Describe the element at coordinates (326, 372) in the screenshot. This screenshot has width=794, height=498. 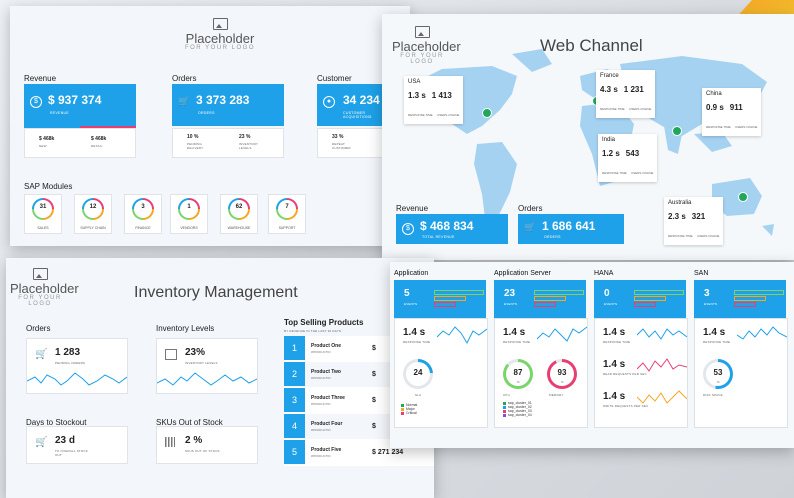
I see `product-name: Product Two` at that location.